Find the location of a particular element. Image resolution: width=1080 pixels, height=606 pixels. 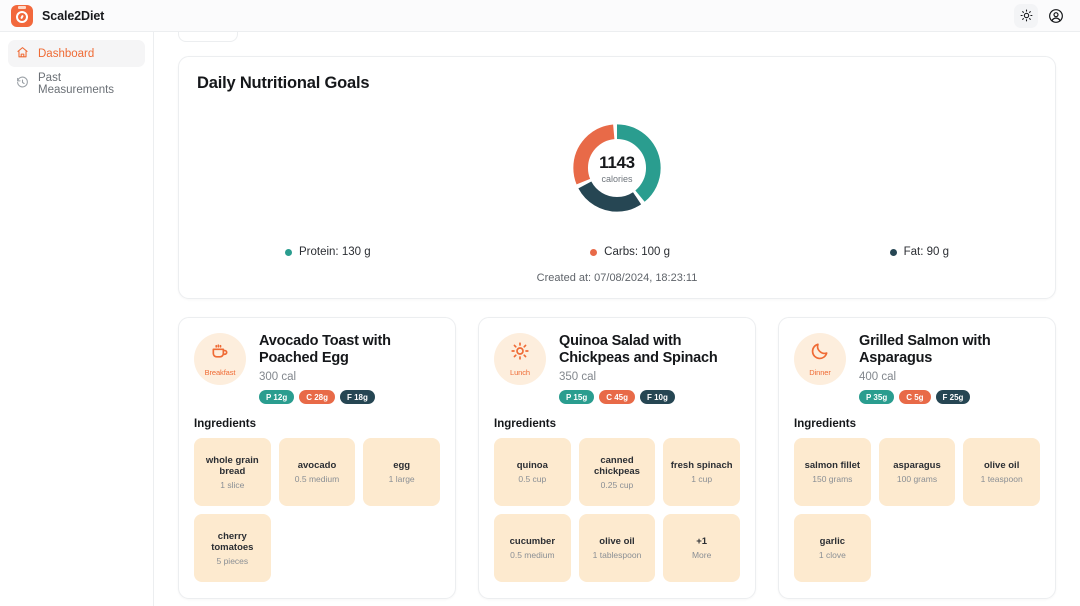

ingredient-tile: egg 1 large is located at coordinates (401, 472).